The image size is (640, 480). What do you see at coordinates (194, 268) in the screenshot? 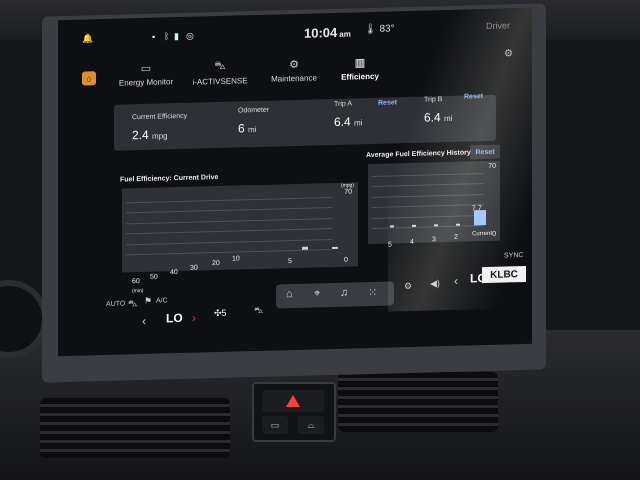
I see `x-tick-label: 30` at bounding box center [194, 268].